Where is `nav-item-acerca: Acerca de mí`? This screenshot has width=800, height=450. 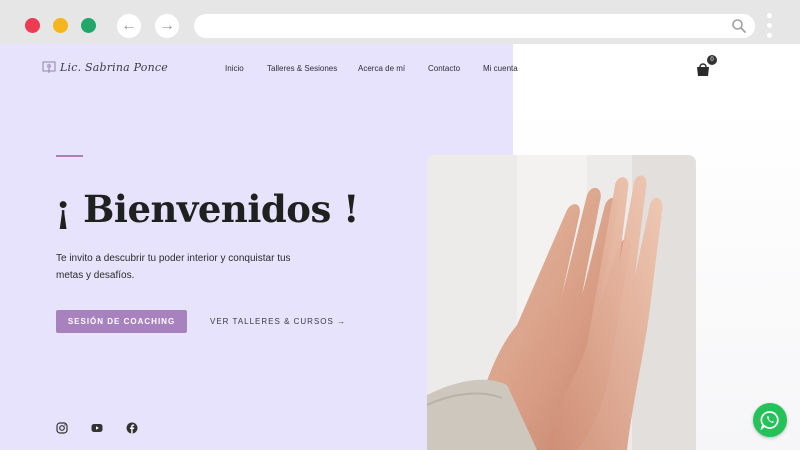 nav-item-acerca: Acerca de mí is located at coordinates (381, 68).